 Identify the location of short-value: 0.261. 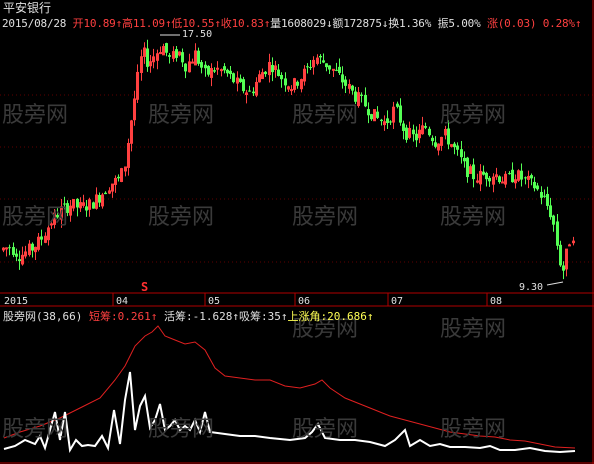
(134, 316).